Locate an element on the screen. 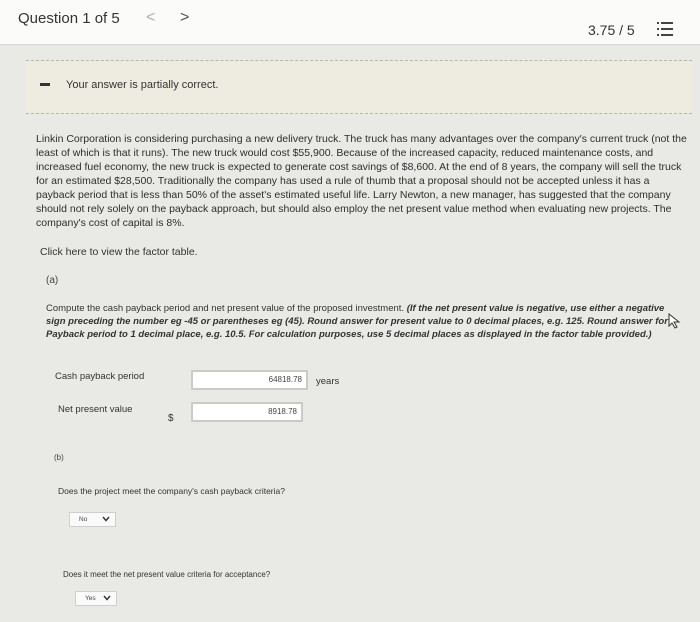 The image size is (700, 622). part-a-label: (a) is located at coordinates (52, 280).